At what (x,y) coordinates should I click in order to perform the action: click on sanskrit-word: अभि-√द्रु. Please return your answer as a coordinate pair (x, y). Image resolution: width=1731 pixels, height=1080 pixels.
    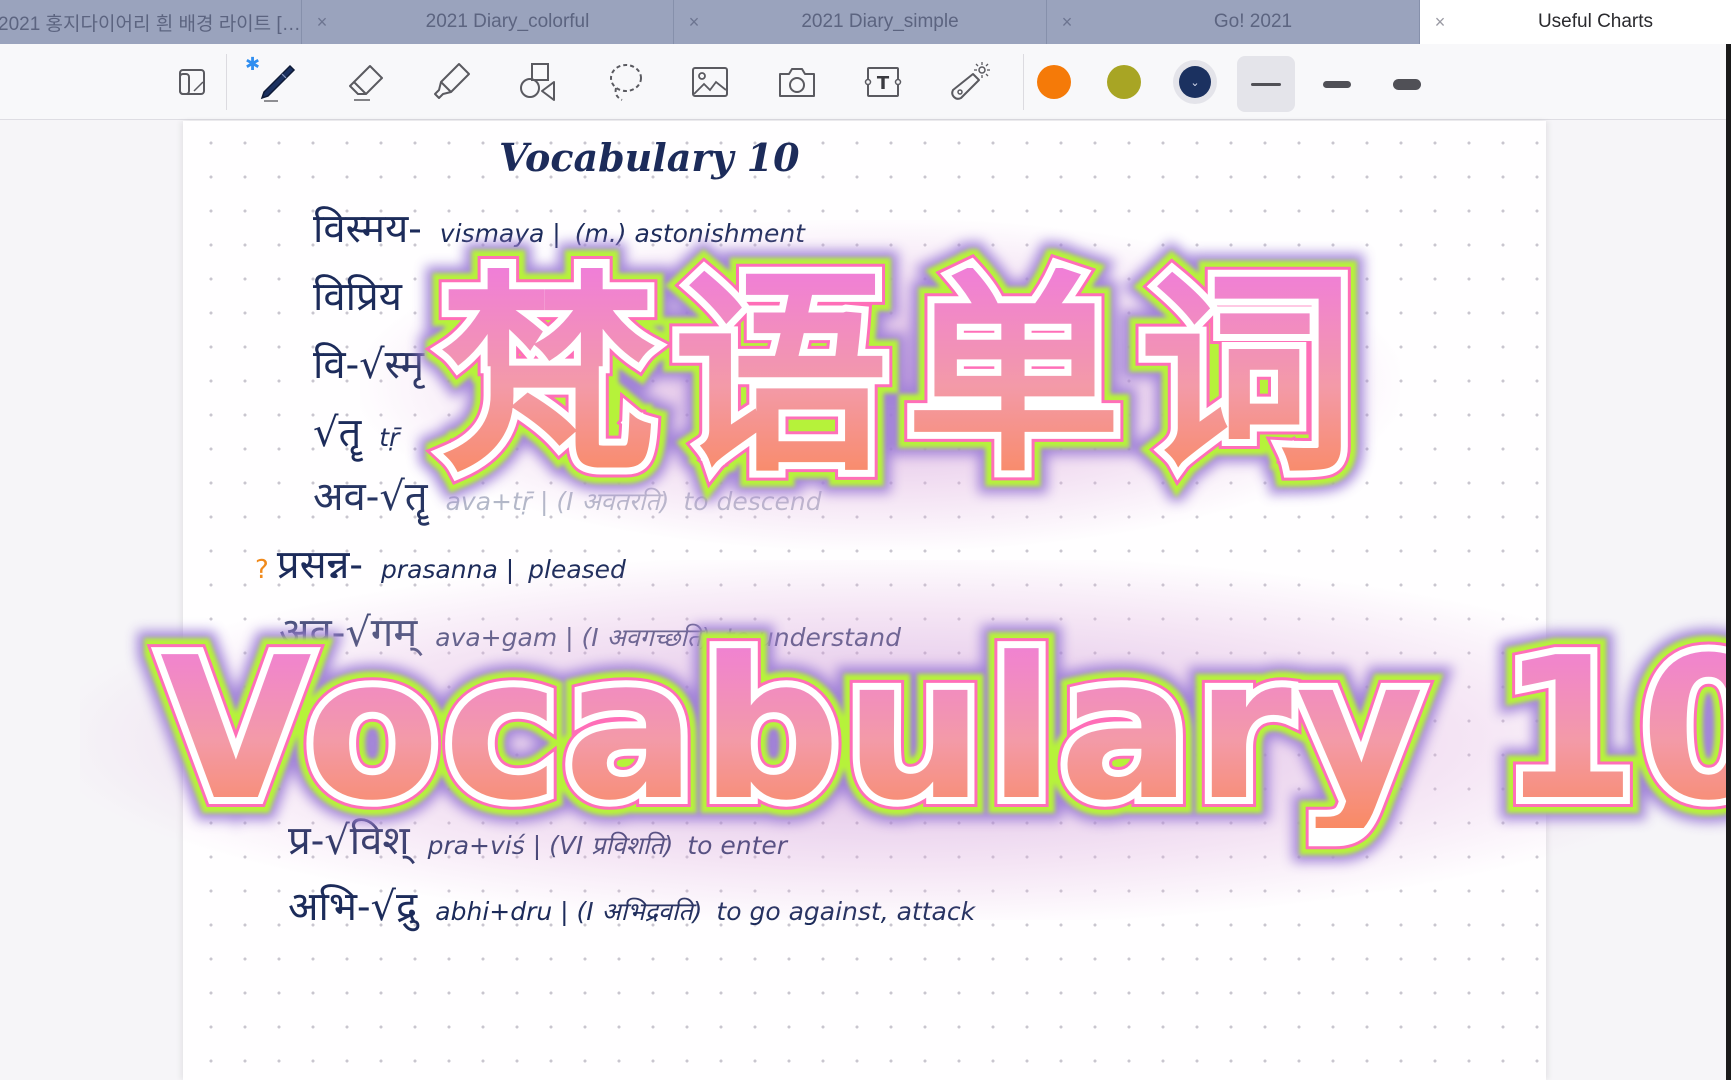
    Looking at the image, I should click on (353, 907).